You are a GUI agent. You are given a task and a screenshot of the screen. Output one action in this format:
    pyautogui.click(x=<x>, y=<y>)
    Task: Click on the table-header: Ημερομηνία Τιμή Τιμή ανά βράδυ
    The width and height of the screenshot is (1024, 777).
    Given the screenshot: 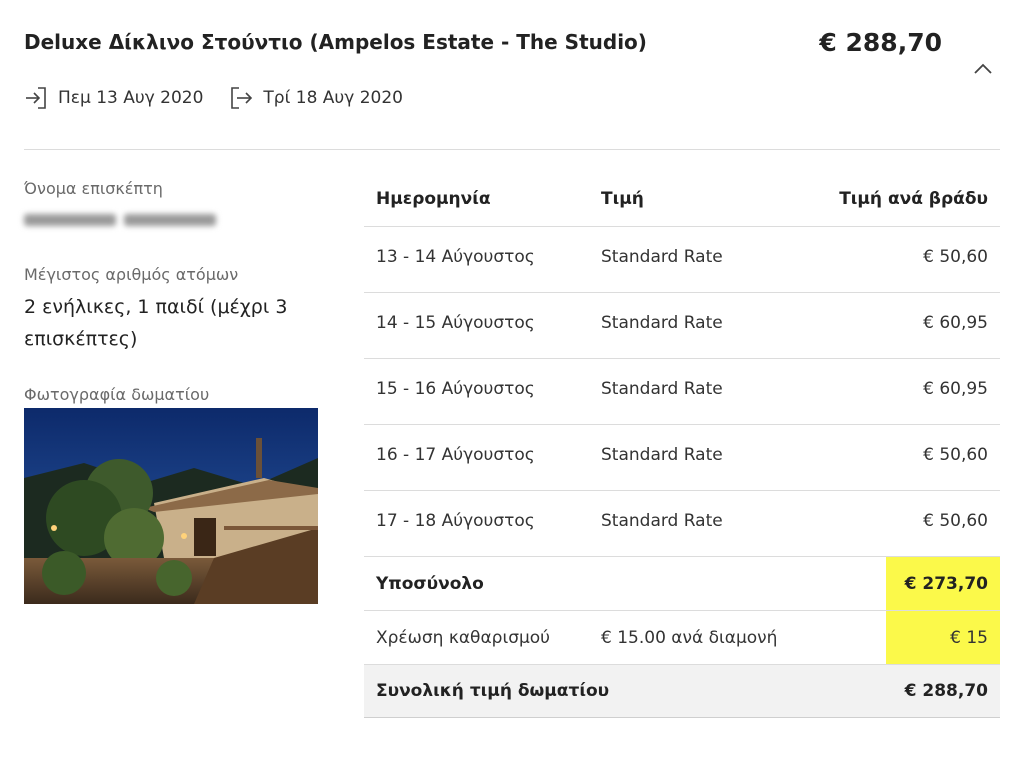 What is the action you would take?
    pyautogui.click(x=682, y=199)
    